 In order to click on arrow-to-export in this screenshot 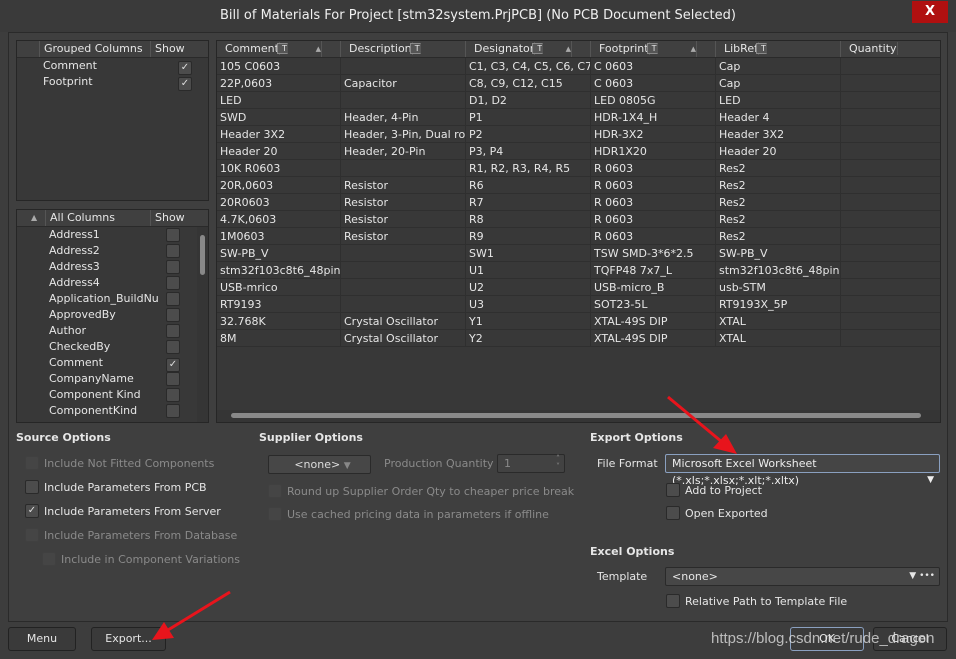, I will do `click(199, 611)`.